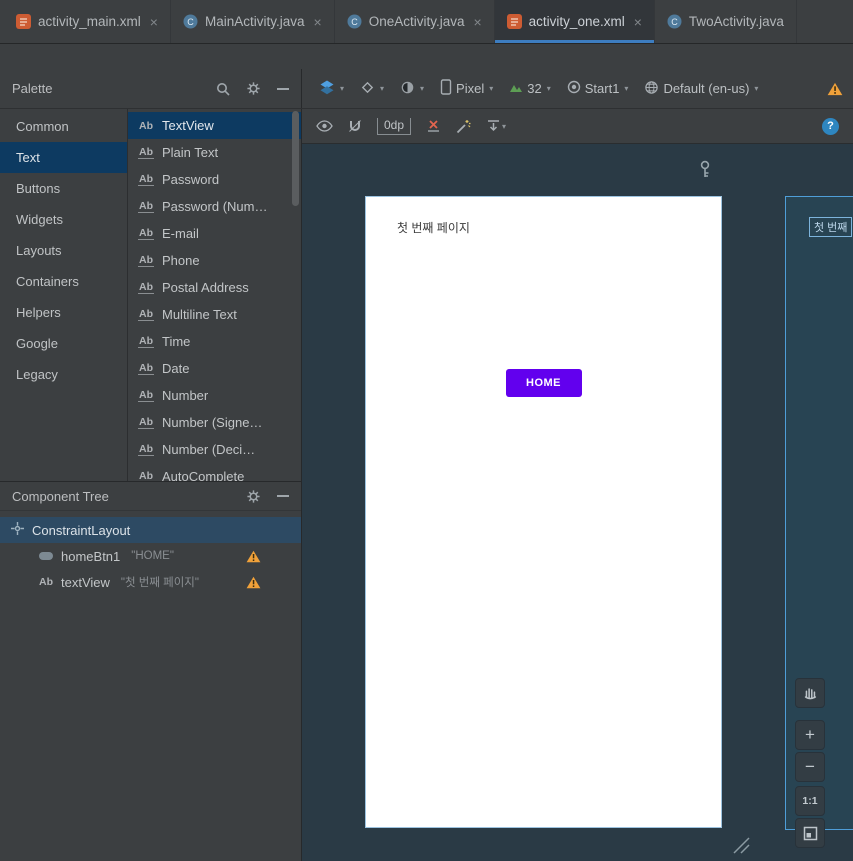 This screenshot has width=853, height=861. I want to click on view-options-icon, so click(324, 126).